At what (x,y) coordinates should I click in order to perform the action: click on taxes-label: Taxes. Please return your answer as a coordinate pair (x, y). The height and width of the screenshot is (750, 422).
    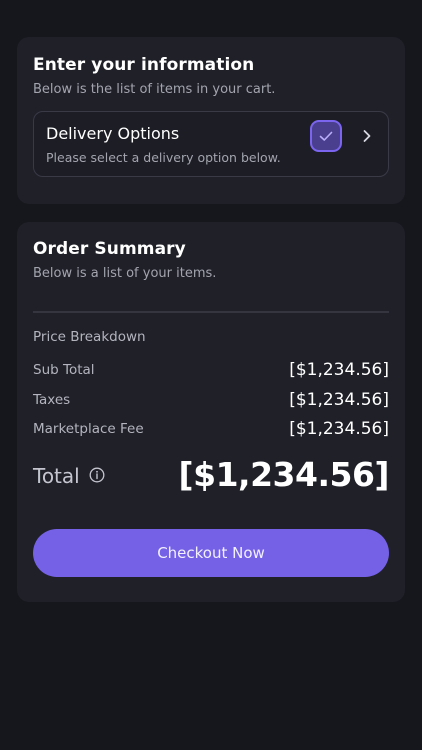
    Looking at the image, I should click on (52, 400).